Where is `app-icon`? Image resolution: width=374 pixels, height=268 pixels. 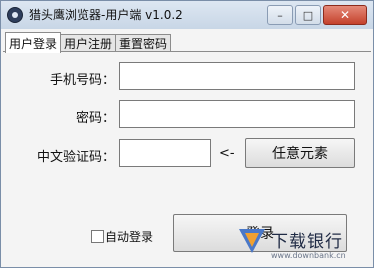 app-icon is located at coordinates (15, 15).